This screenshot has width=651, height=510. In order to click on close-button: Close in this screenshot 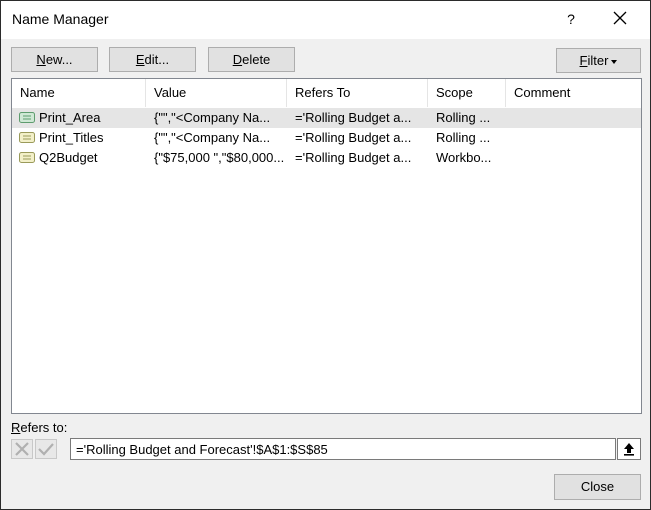, I will do `click(597, 487)`.